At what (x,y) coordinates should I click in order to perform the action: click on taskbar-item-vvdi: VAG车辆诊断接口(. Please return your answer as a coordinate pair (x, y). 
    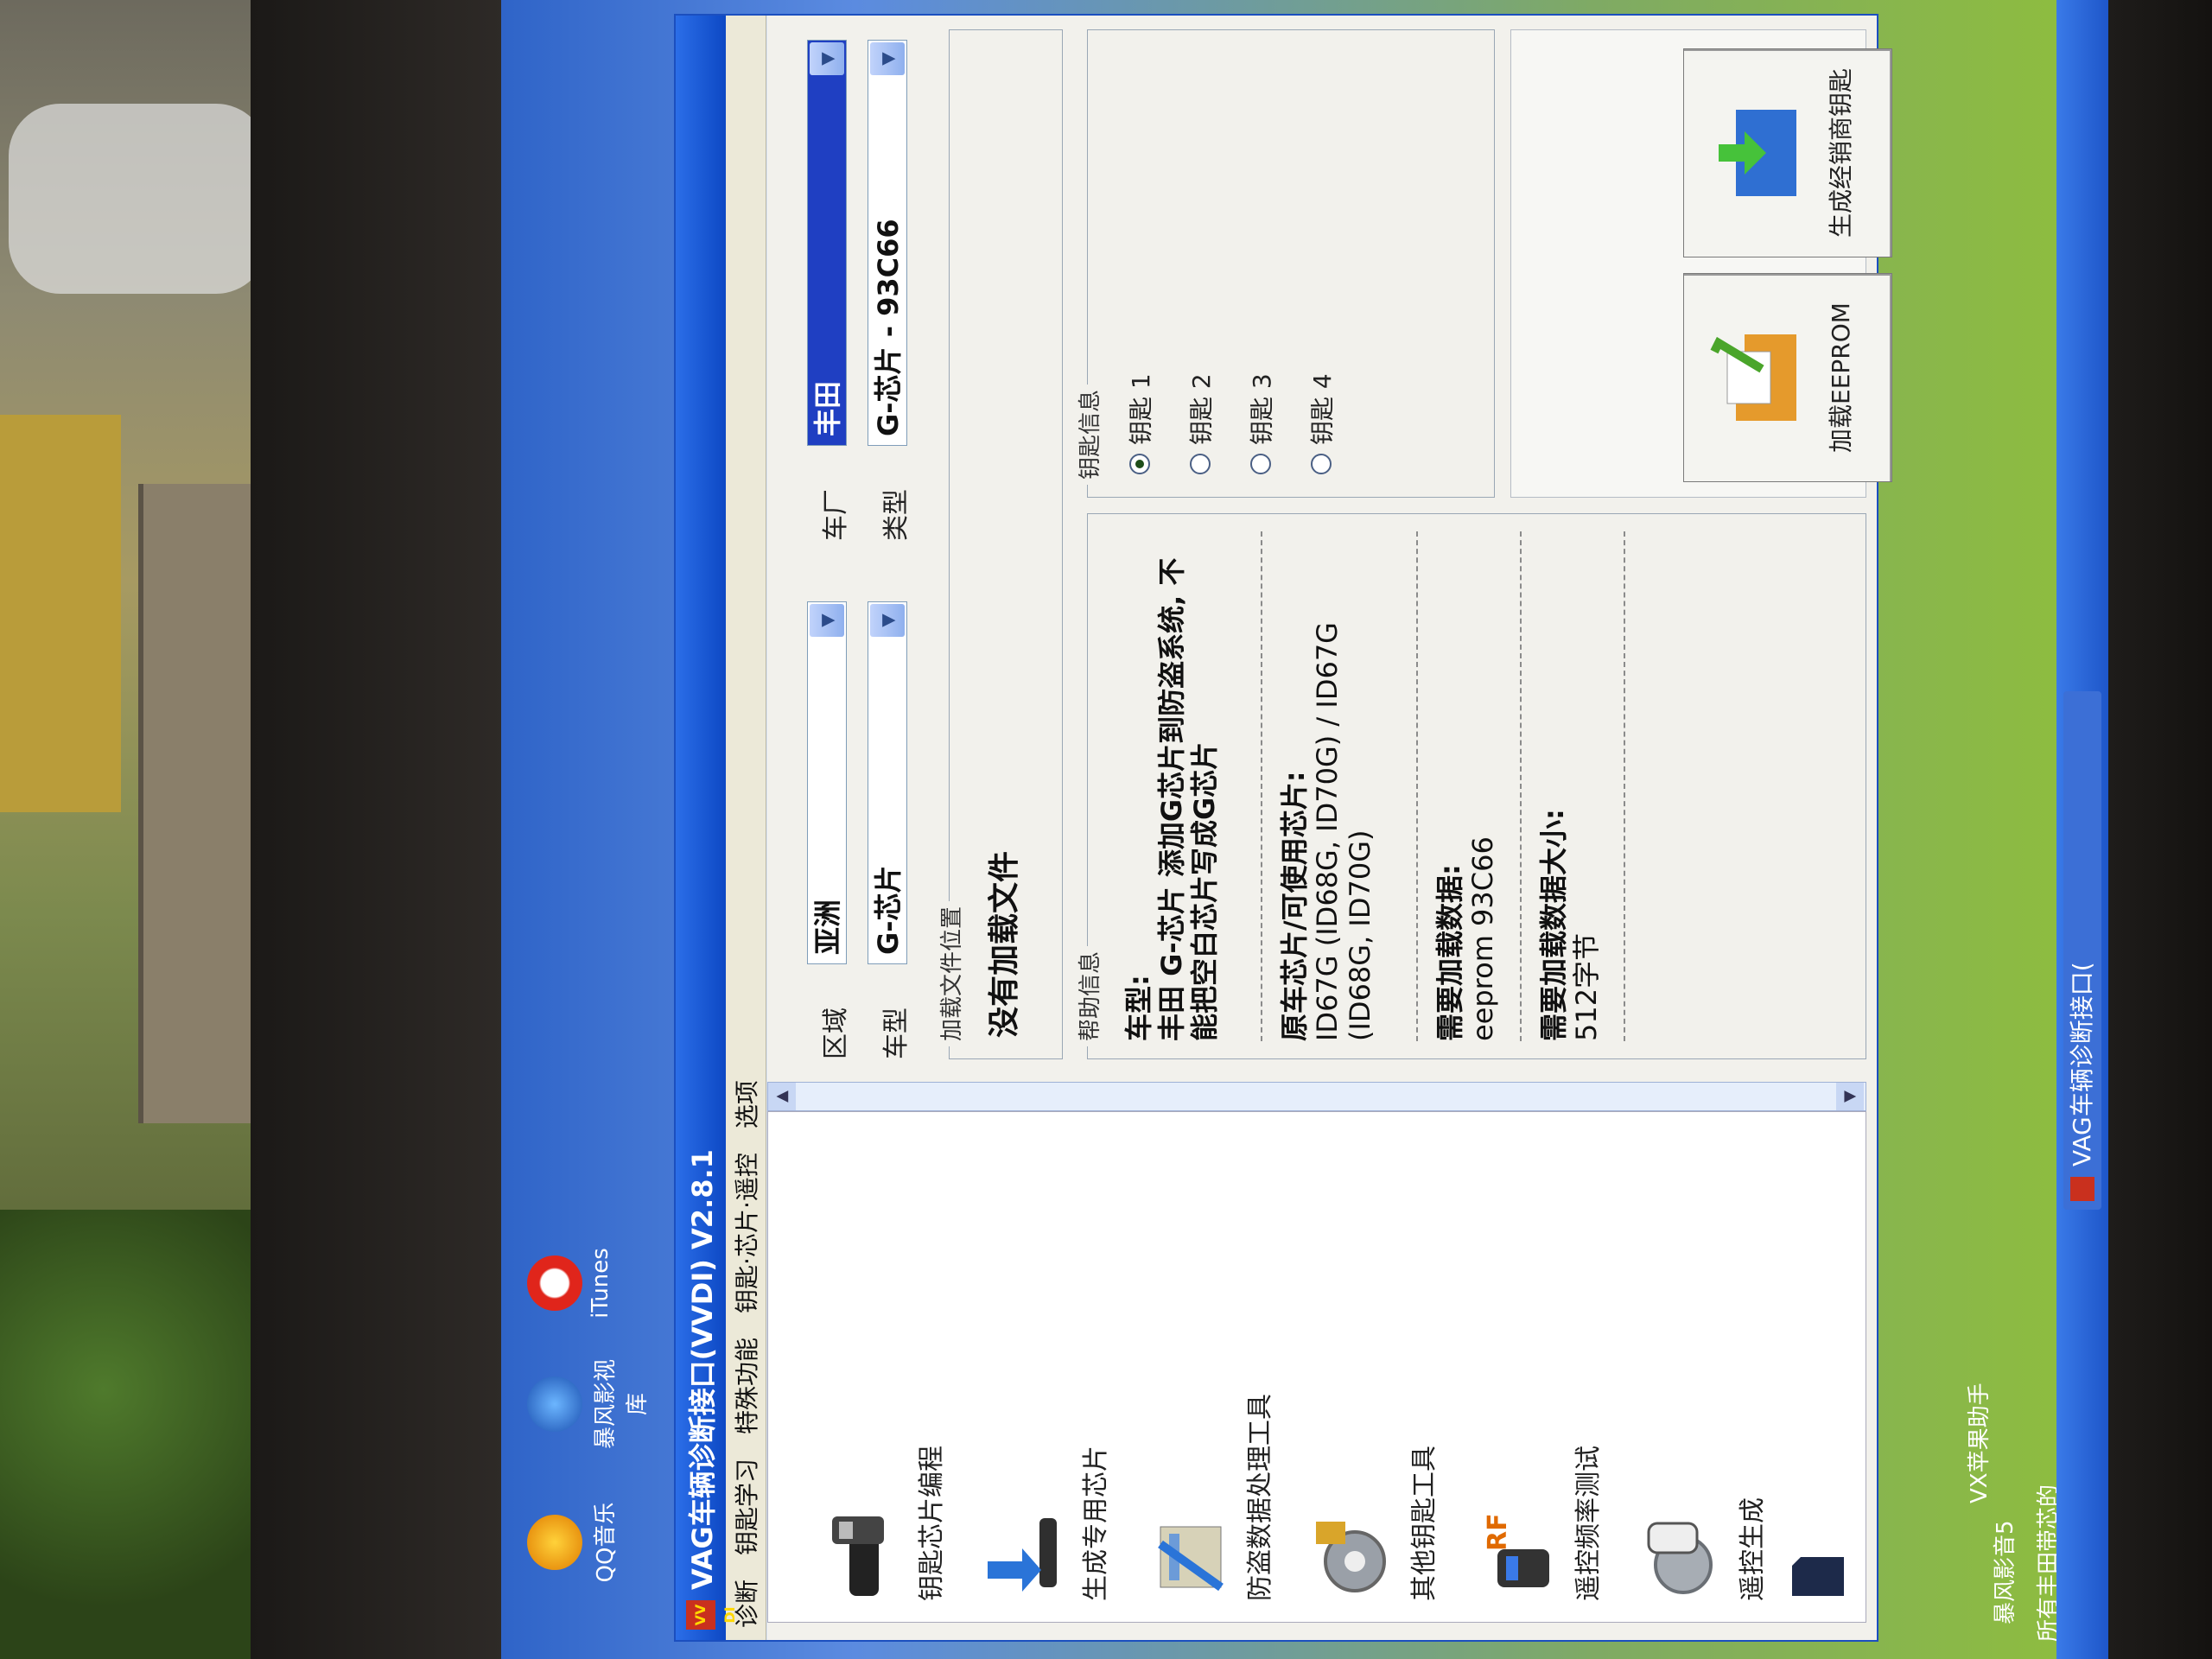
    Looking at the image, I should click on (2082, 950).